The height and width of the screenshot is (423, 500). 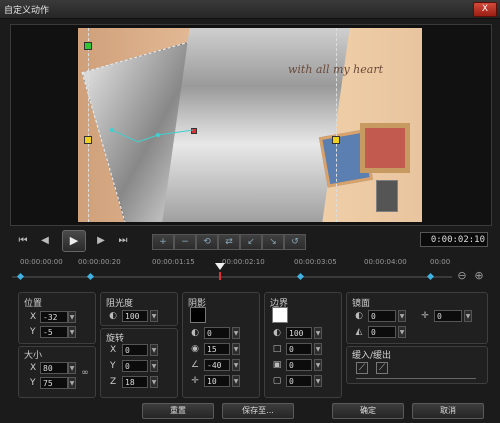 I want to click on zoom-in-icon: ⊕, so click(x=479, y=276).